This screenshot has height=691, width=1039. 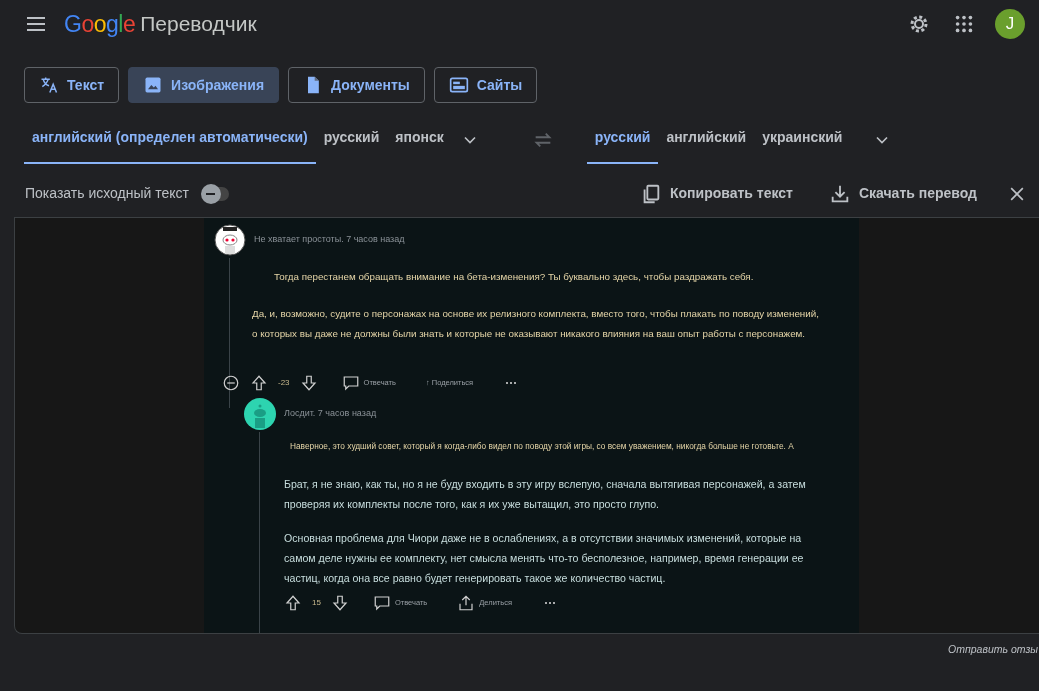 I want to click on language-tab: украинский, so click(x=802, y=139).